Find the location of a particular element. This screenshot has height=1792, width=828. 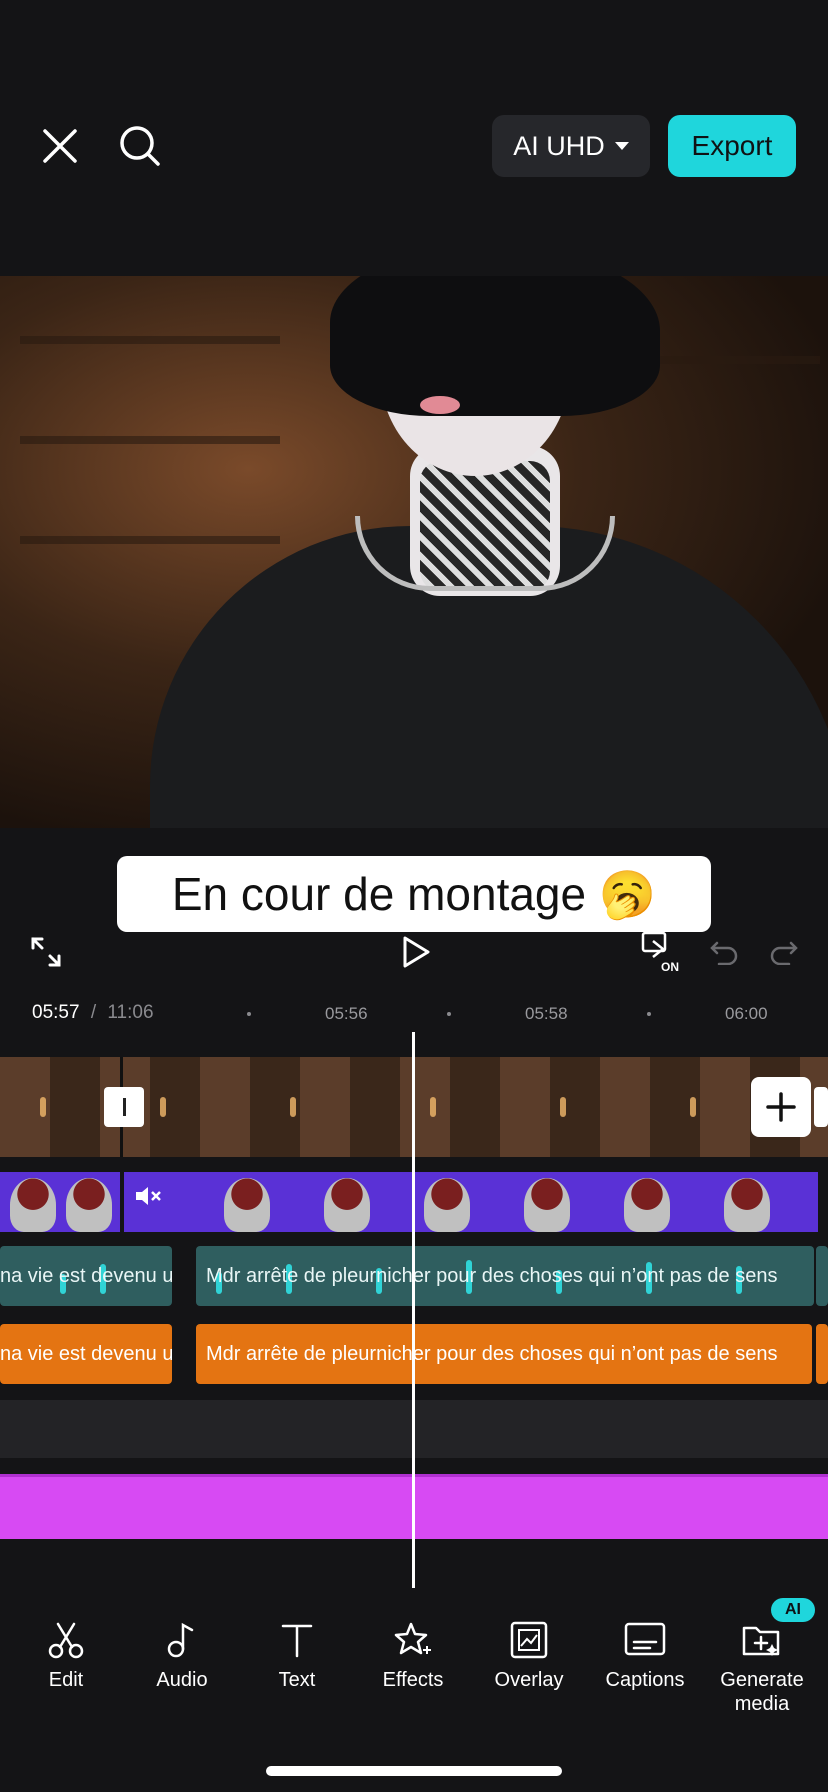

tool-captions: Captions is located at coordinates (645, 1656).